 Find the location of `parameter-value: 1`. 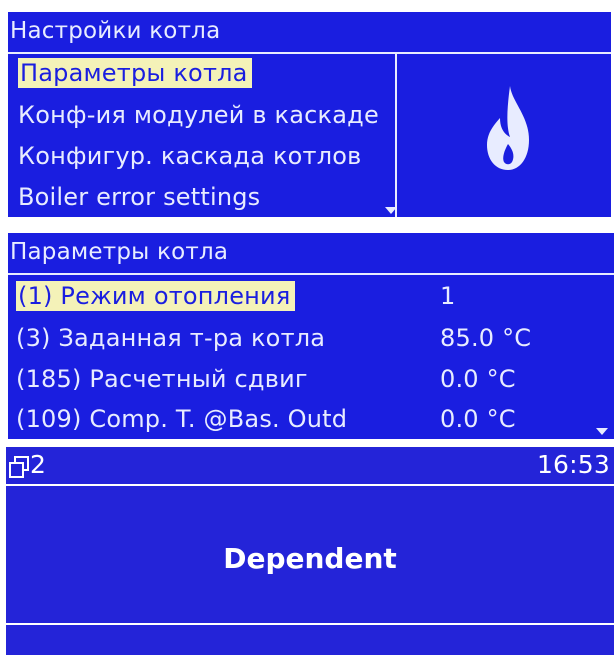

parameter-value: 1 is located at coordinates (448, 296).